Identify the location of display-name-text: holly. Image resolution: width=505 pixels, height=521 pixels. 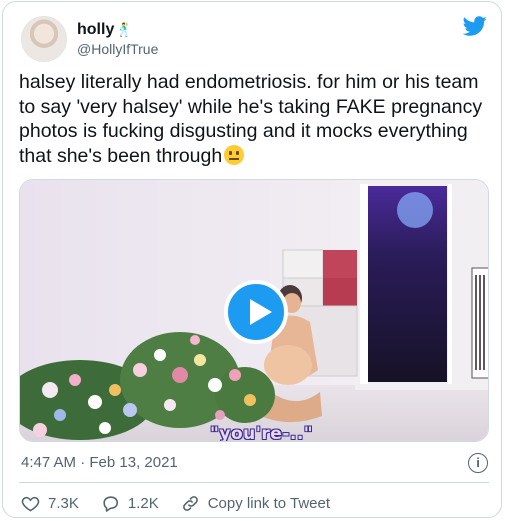
(95, 29).